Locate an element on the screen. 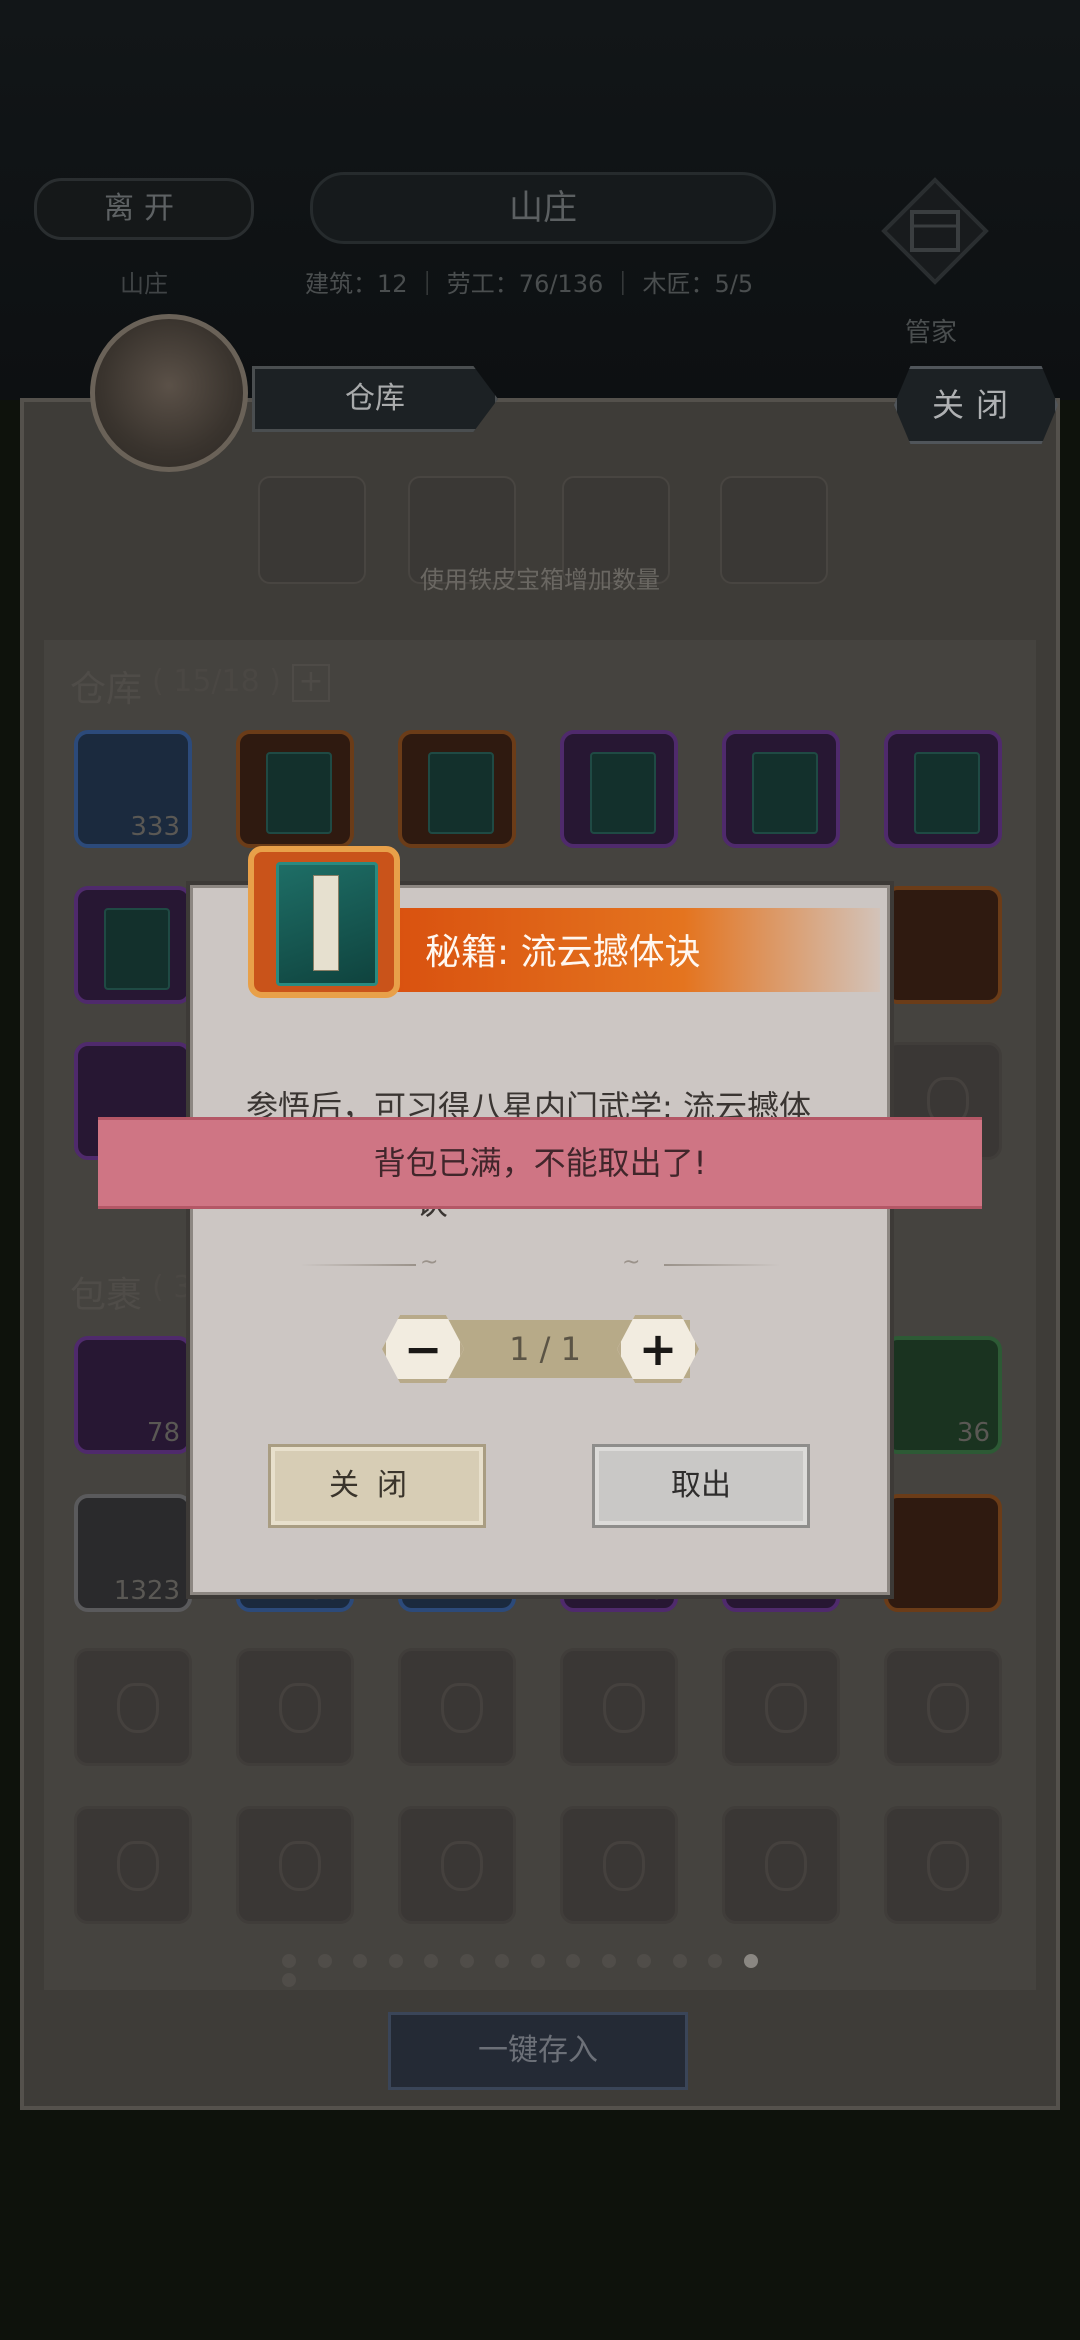 This screenshot has height=2340, width=1080. butler-icon is located at coordinates (935, 231).